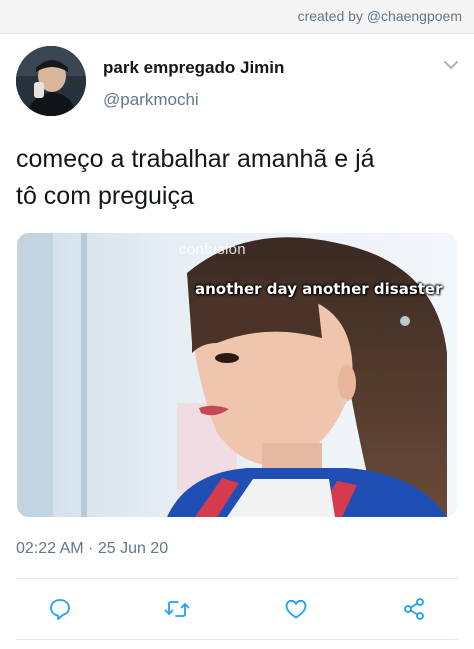 This screenshot has width=474, height=649. I want to click on credit-text: created by @chaengpoem, so click(379, 16).